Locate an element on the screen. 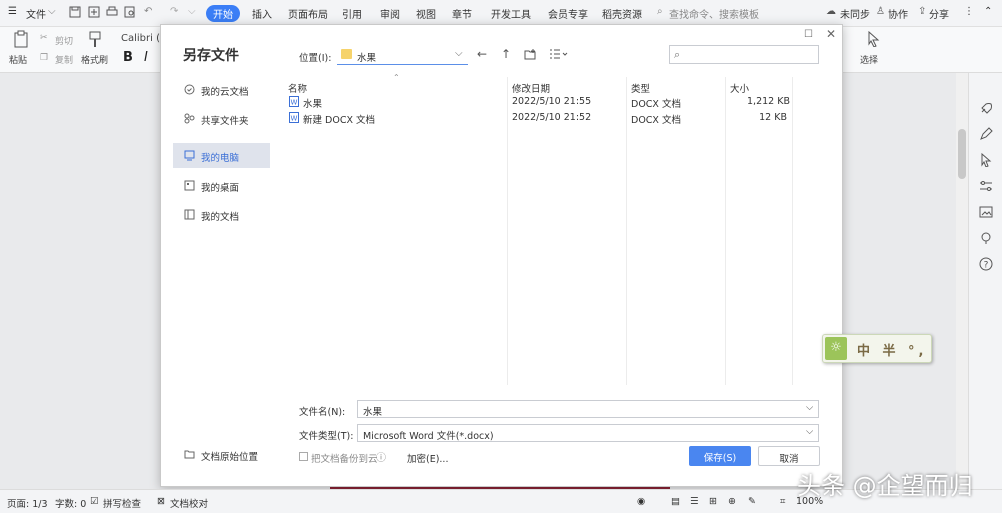 The image size is (1002, 513). paste-icon is located at coordinates (21, 40).